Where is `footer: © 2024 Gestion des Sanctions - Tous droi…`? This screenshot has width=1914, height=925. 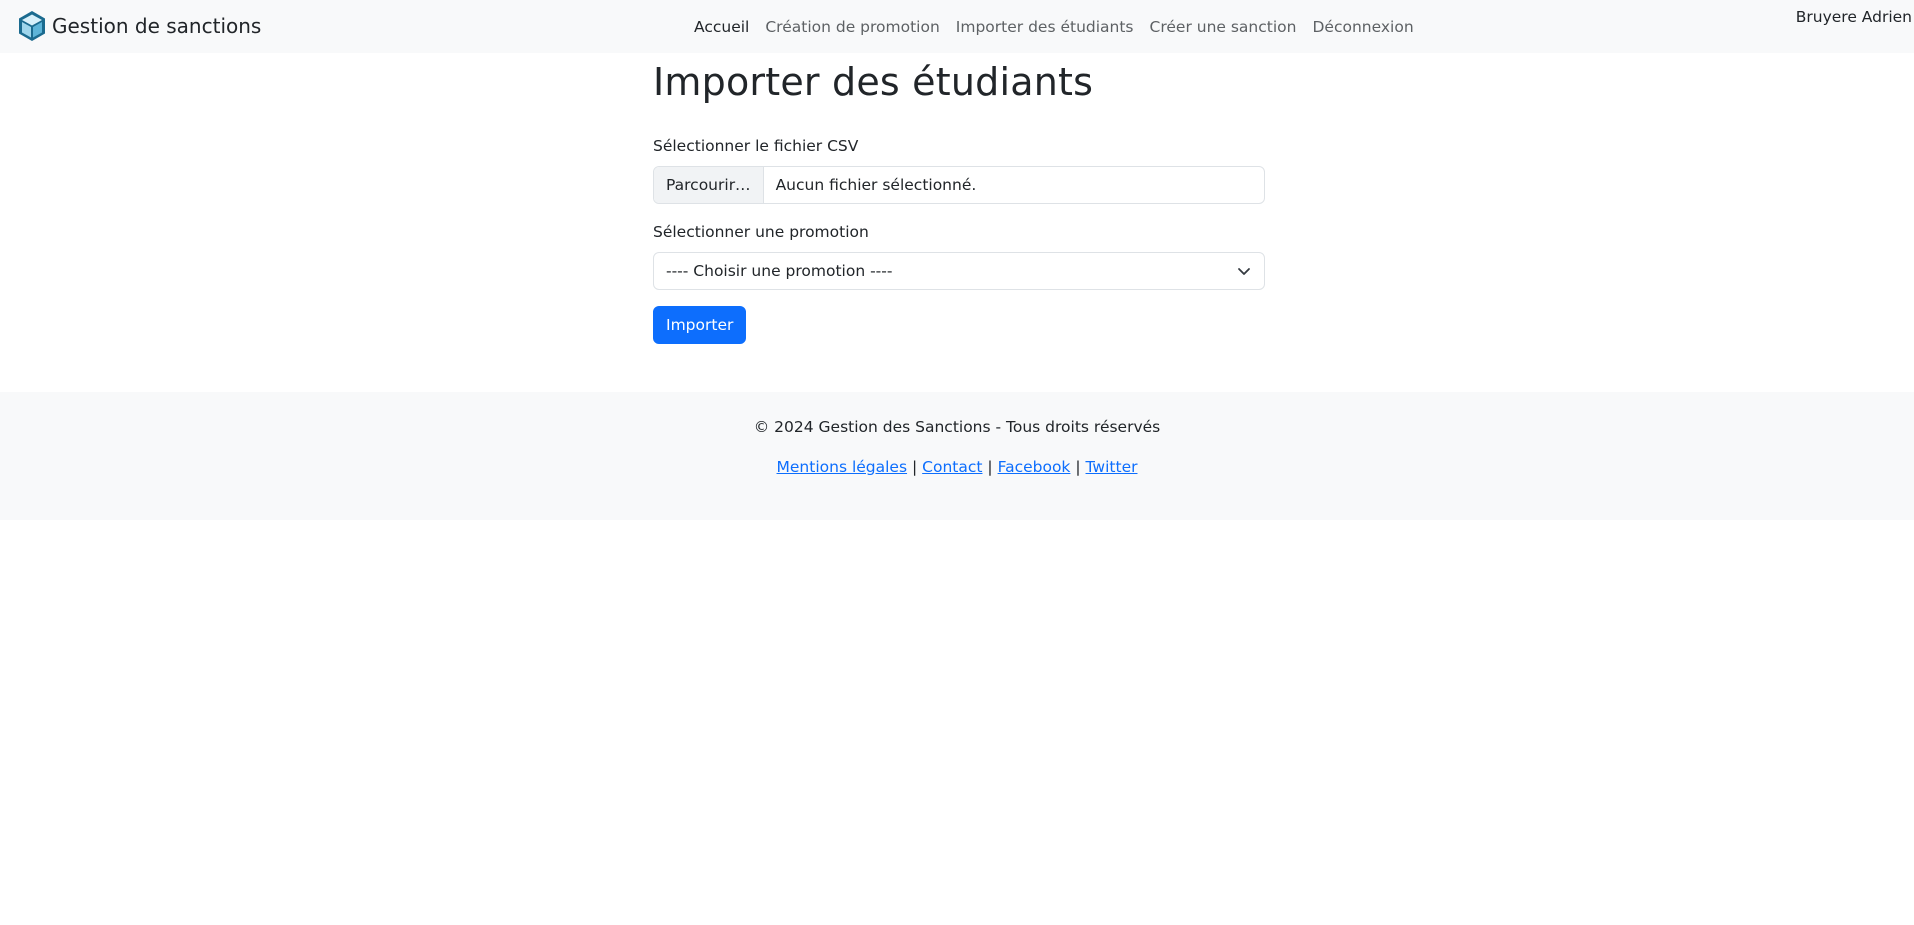
footer: © 2024 Gestion des Sanctions - Tous droi… is located at coordinates (957, 456).